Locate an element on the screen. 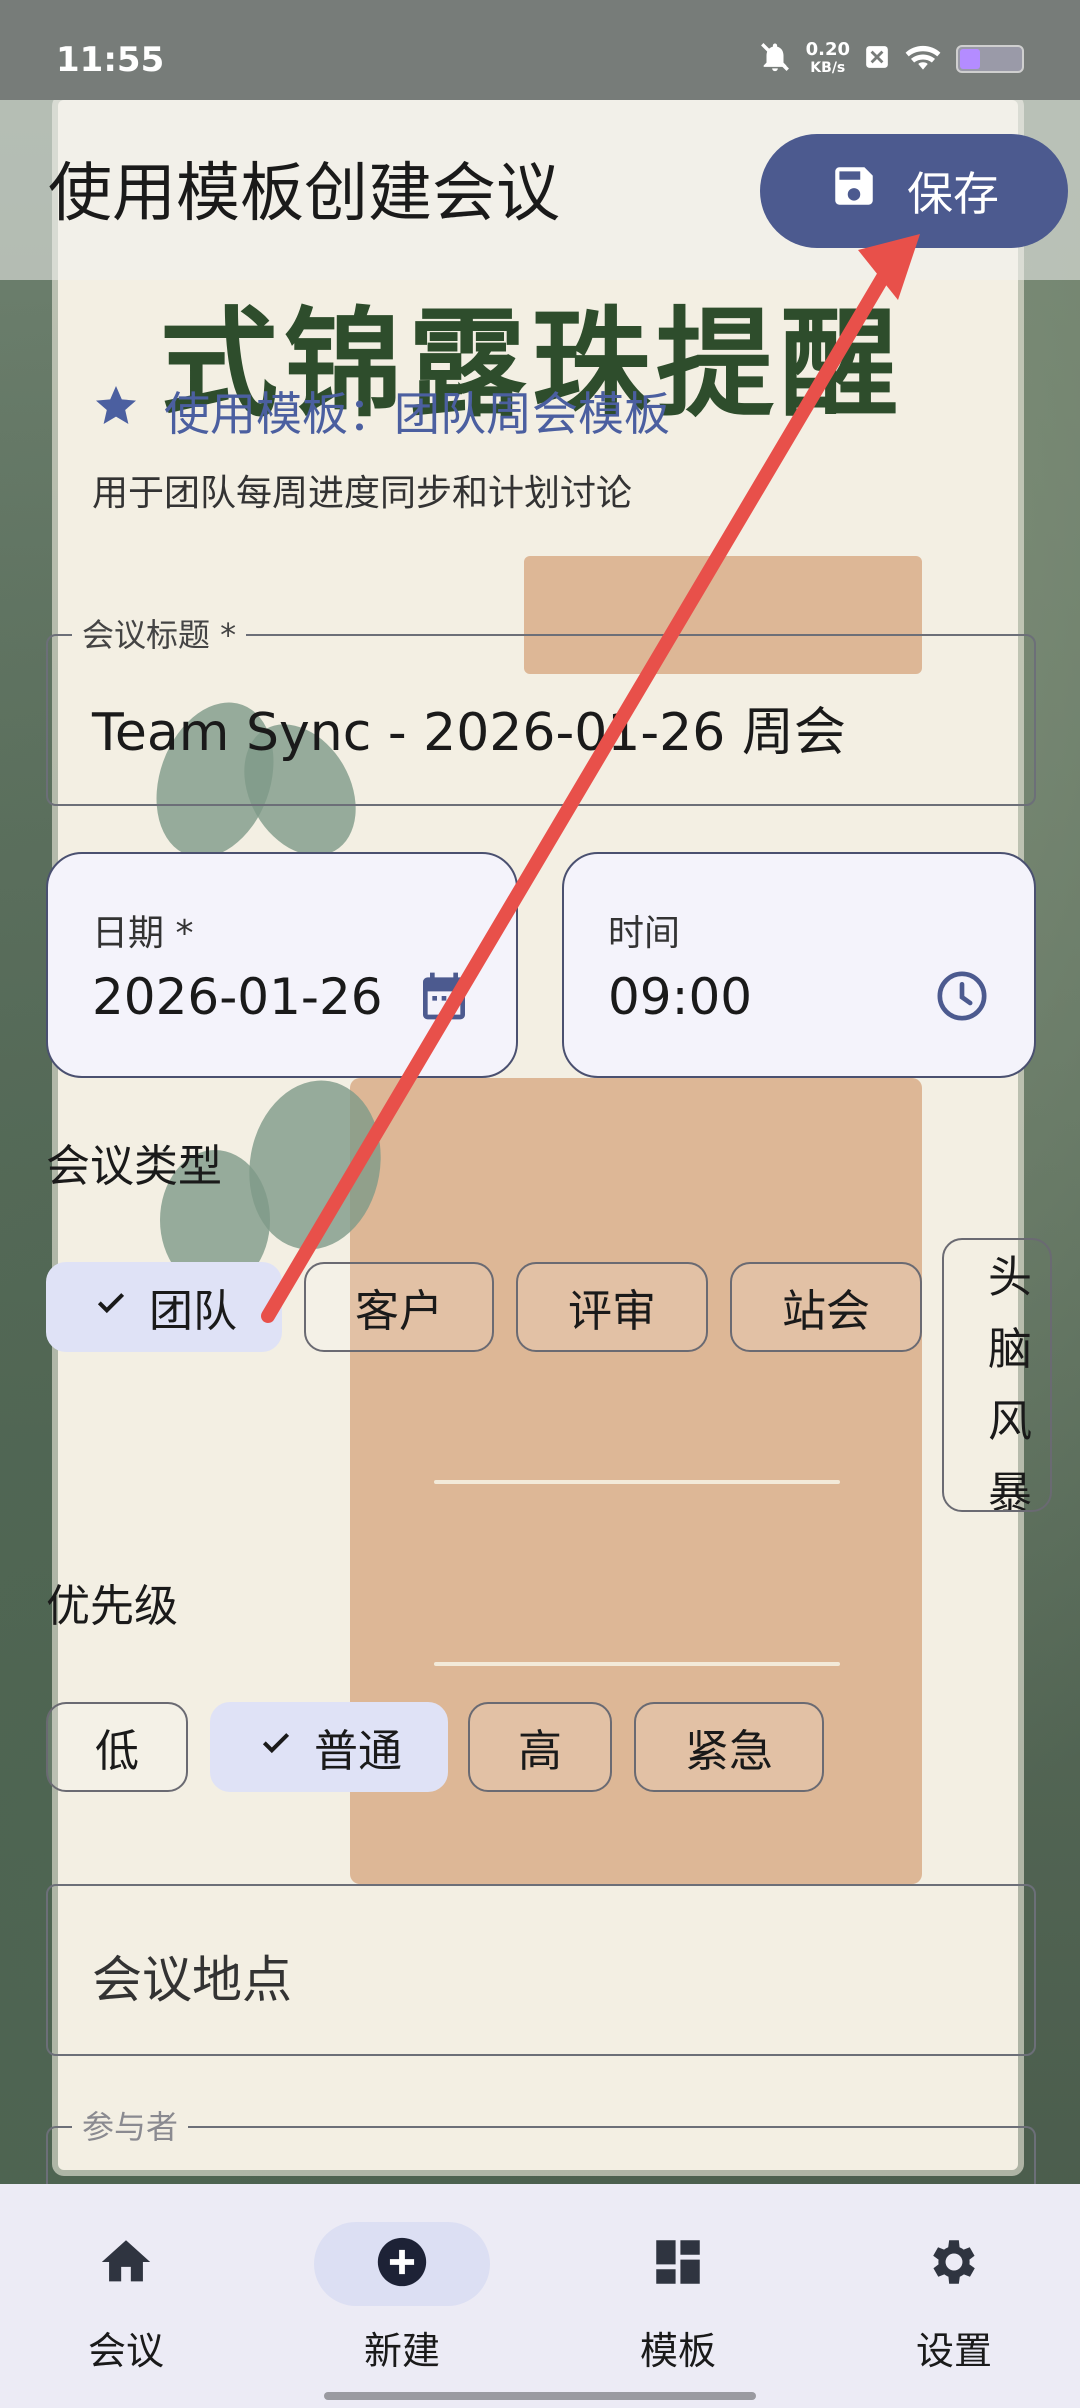 The height and width of the screenshot is (2408, 1080). nav-item-meetings: 会议 is located at coordinates (126, 2298).